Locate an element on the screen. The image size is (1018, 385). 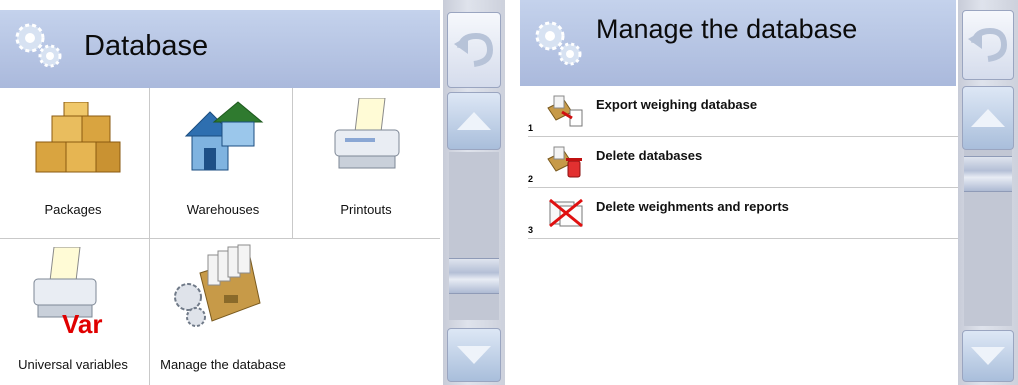
tile-label: Packages is located at coordinates (73, 209).